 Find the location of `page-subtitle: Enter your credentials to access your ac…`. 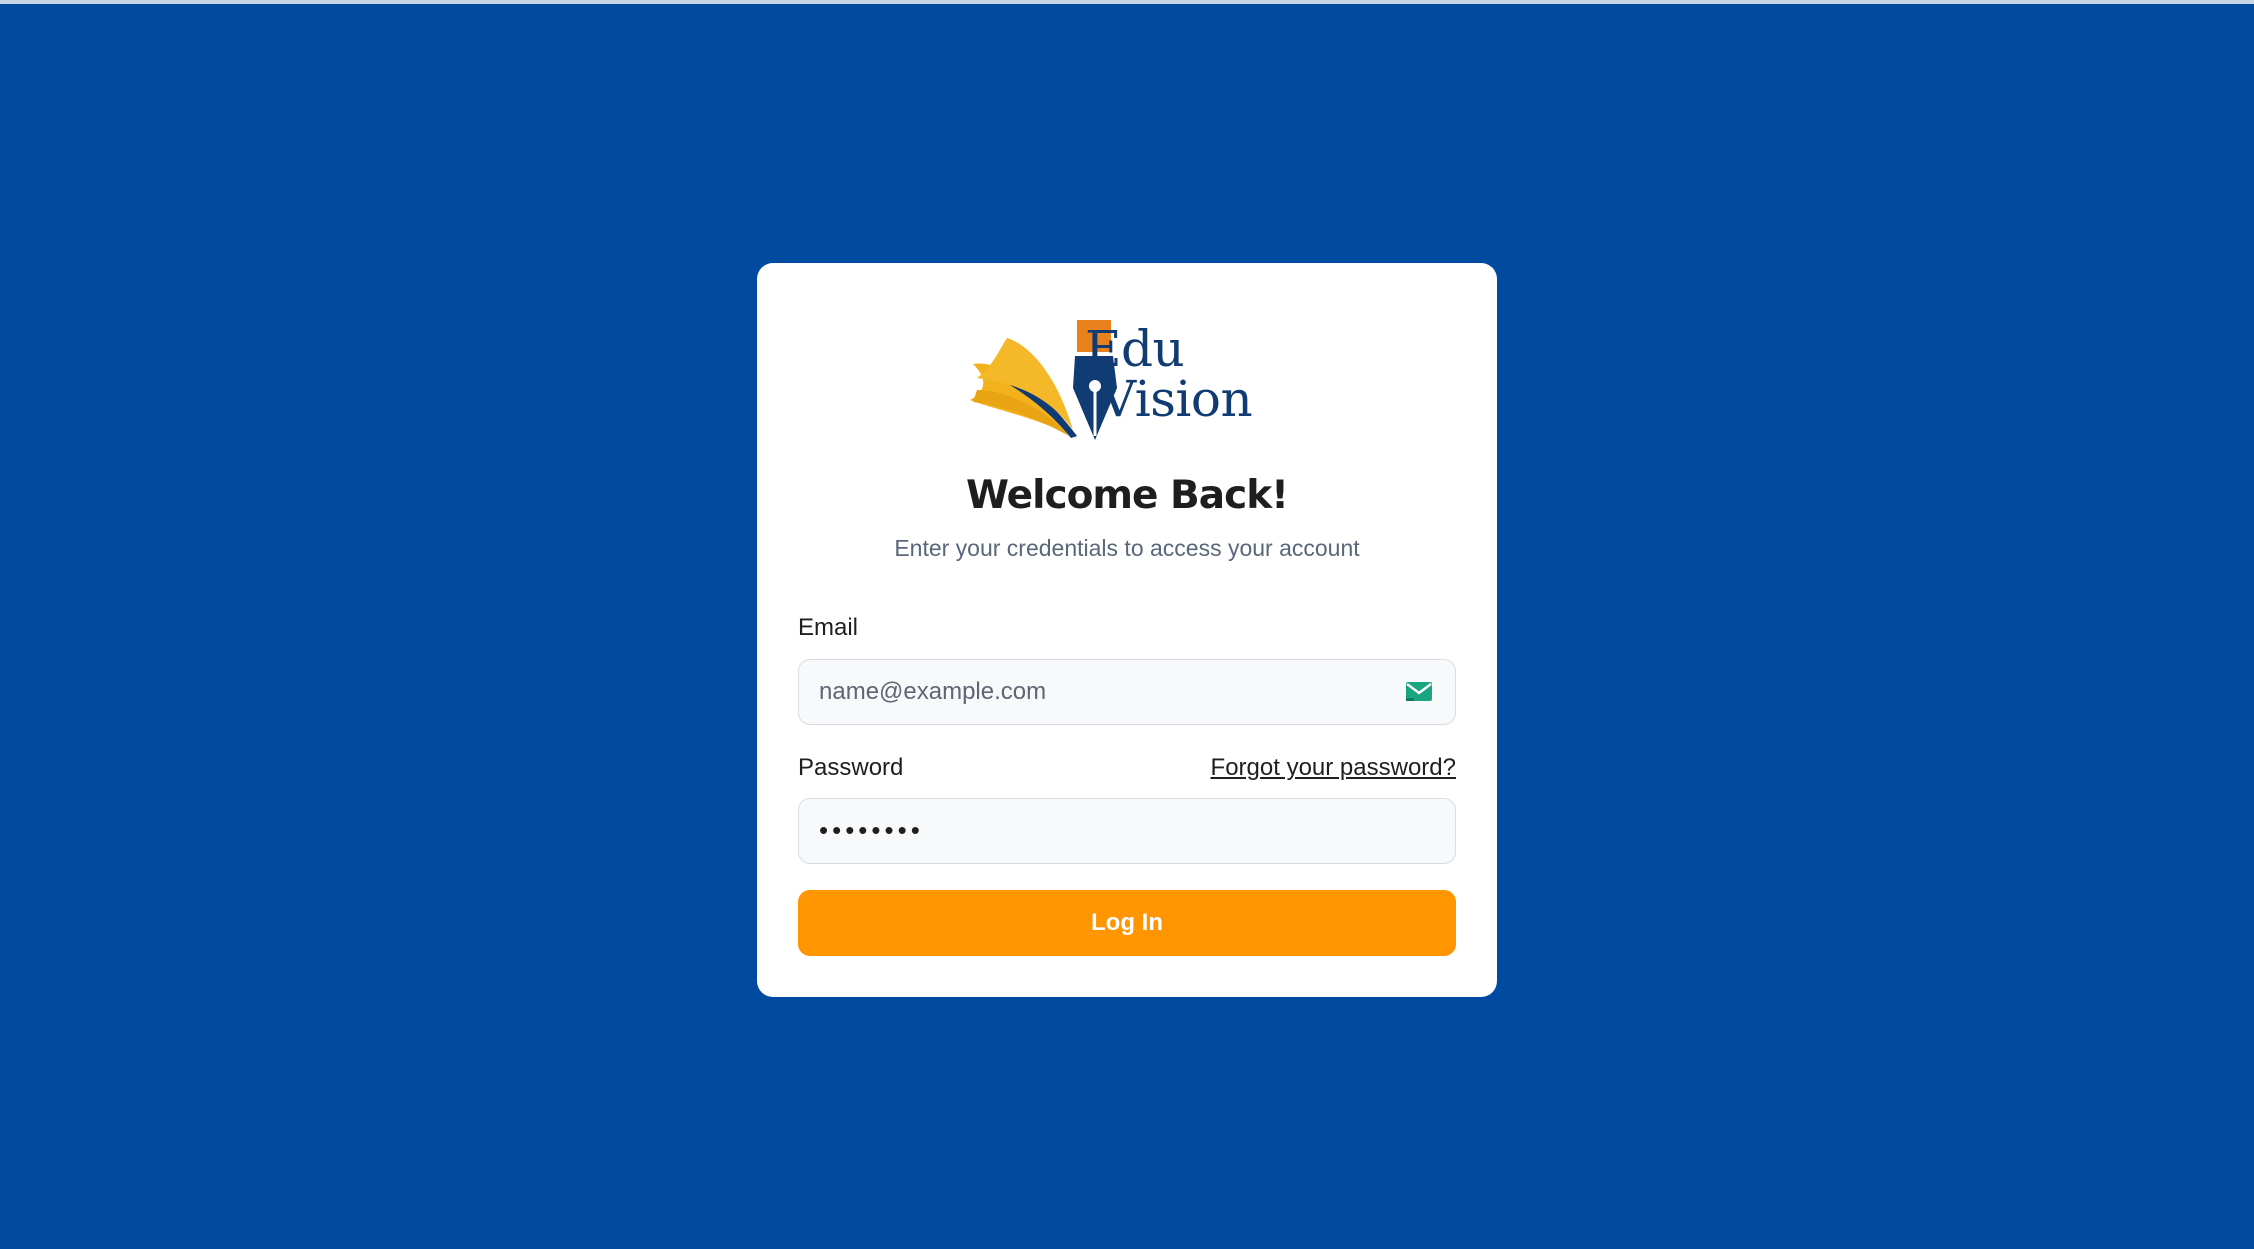

page-subtitle: Enter your credentials to access your ac… is located at coordinates (1127, 548).